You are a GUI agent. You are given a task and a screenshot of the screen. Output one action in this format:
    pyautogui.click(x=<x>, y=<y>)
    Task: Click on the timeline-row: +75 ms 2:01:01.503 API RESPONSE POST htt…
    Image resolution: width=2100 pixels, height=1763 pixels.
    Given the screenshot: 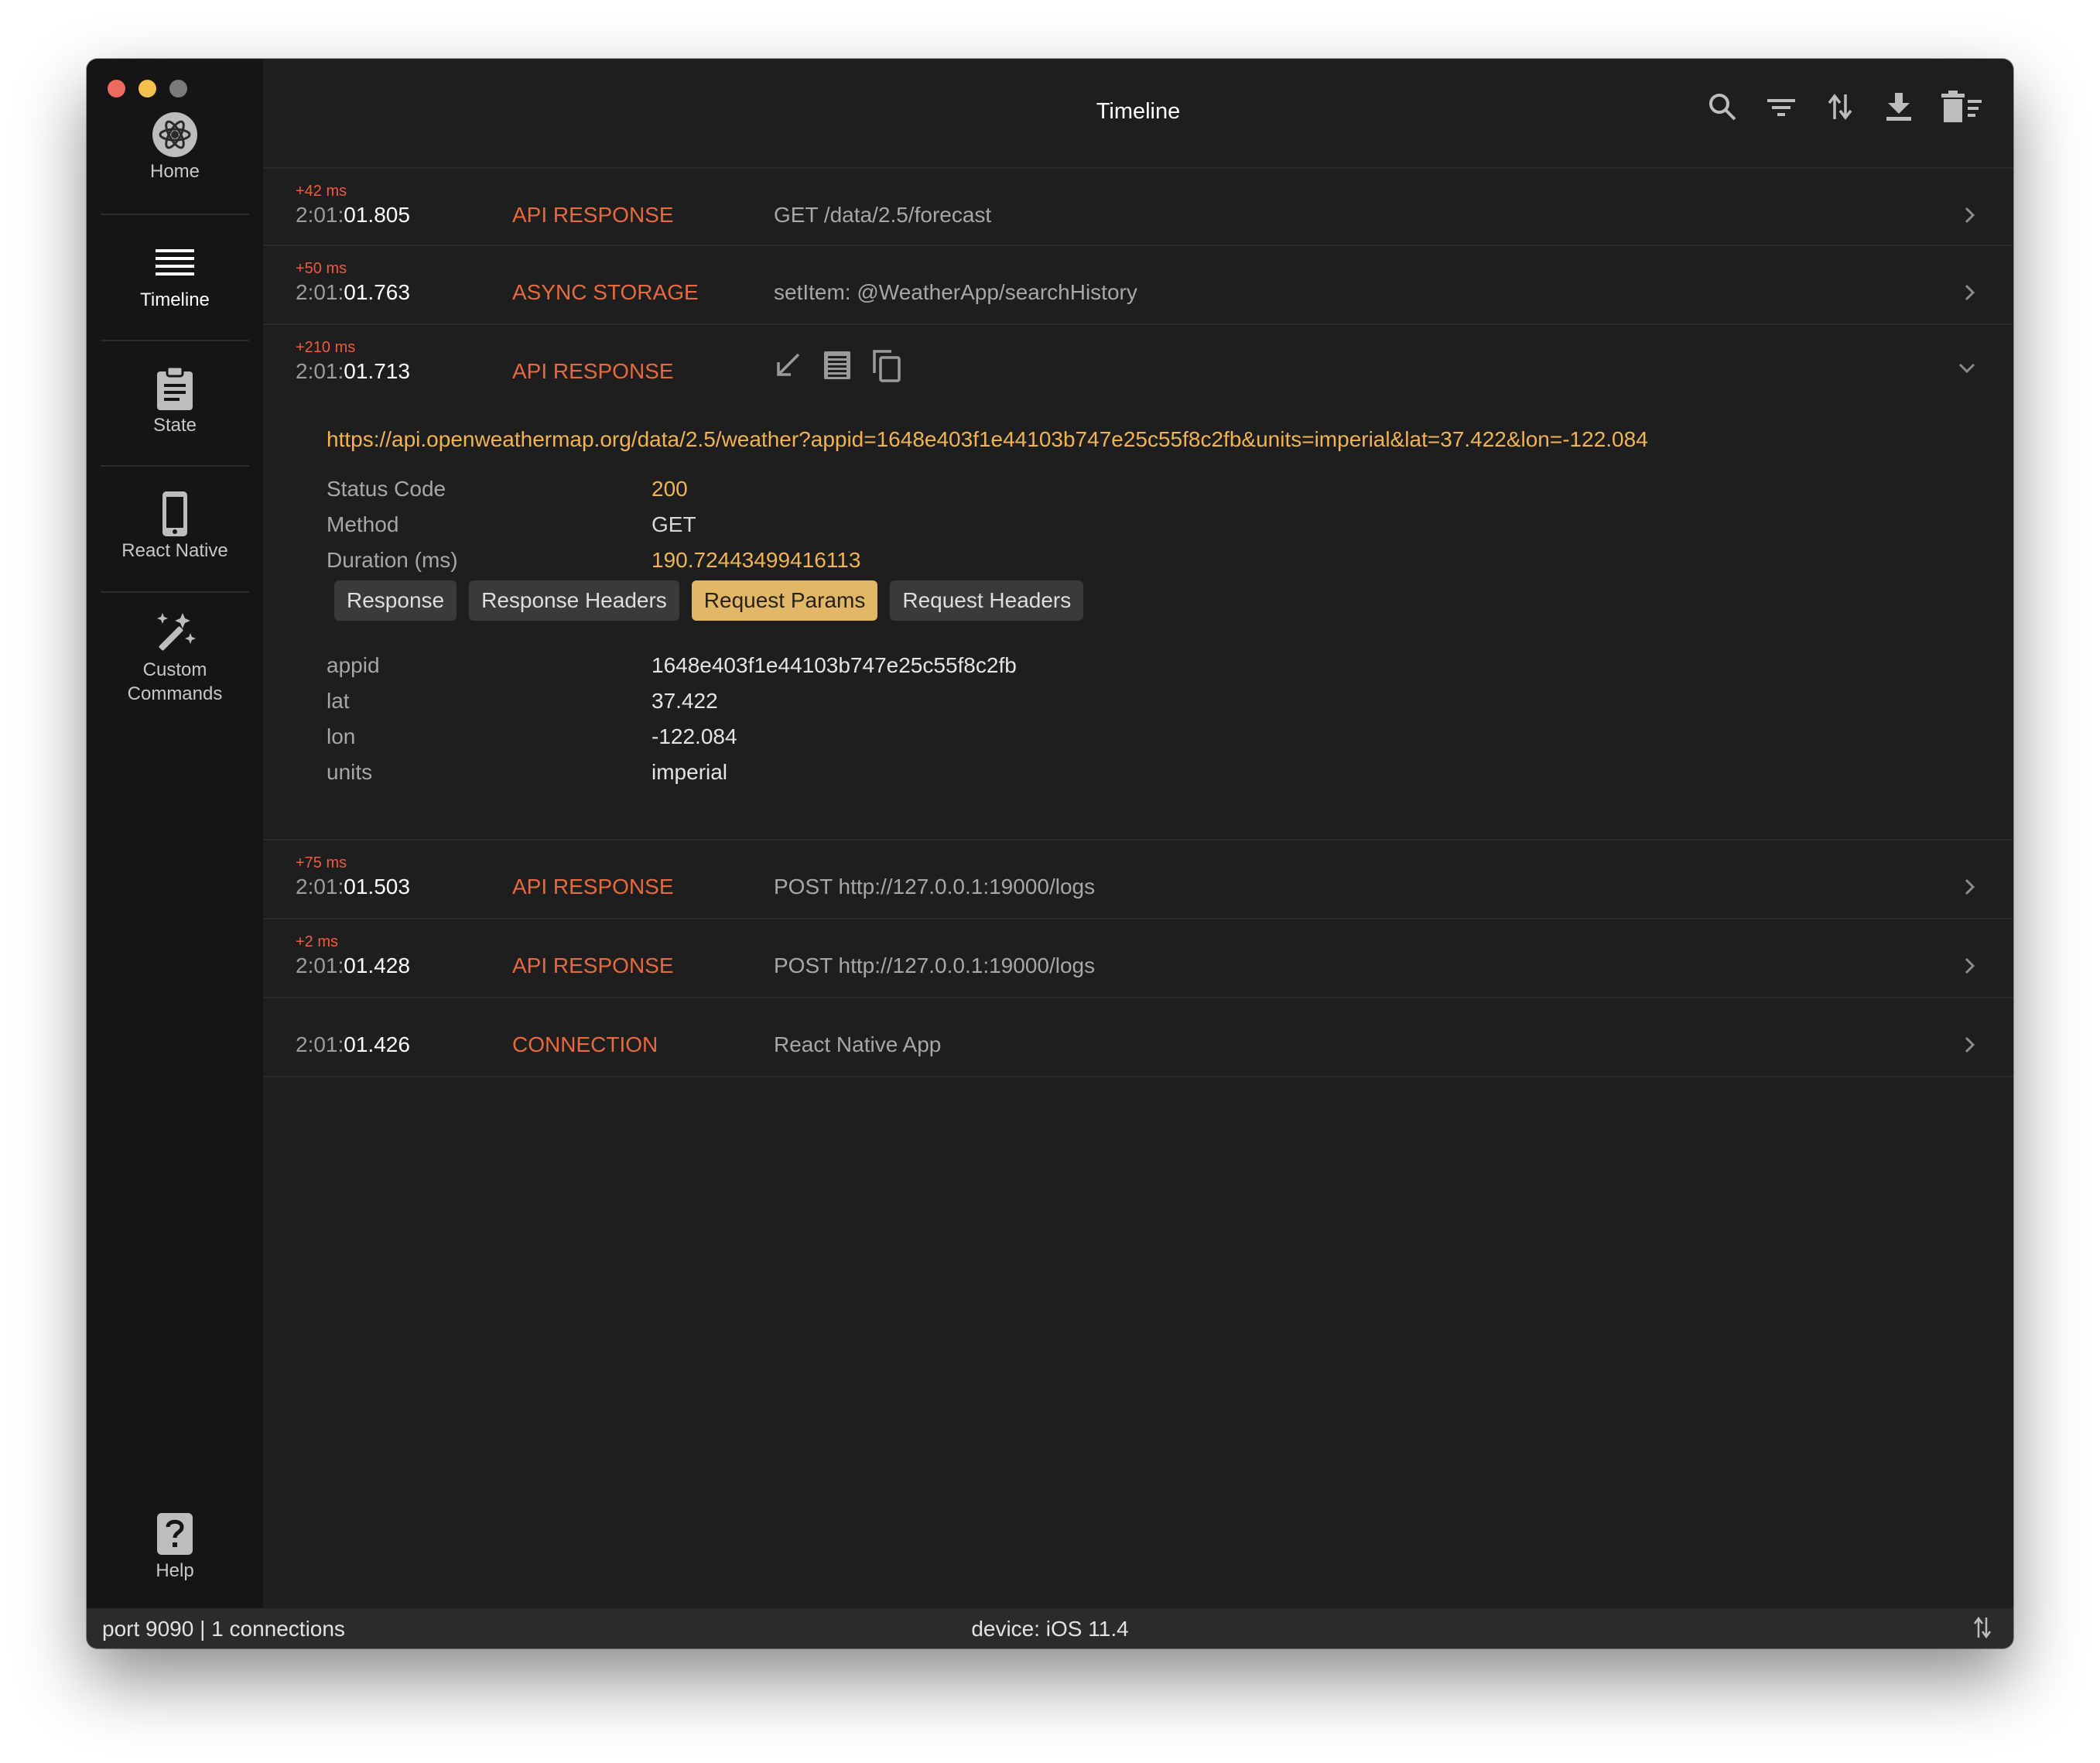 What is the action you would take?
    pyautogui.click(x=1138, y=879)
    